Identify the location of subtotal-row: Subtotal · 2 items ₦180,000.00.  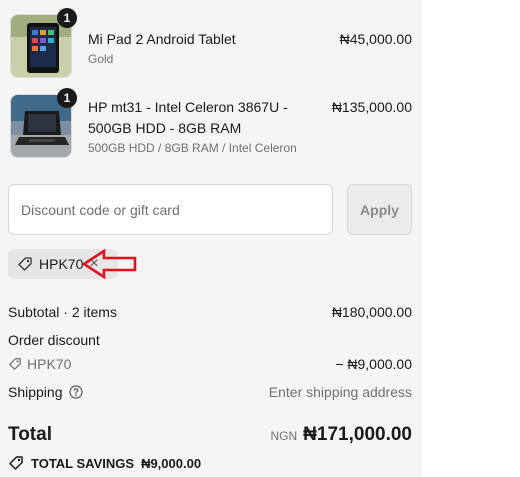
(210, 312).